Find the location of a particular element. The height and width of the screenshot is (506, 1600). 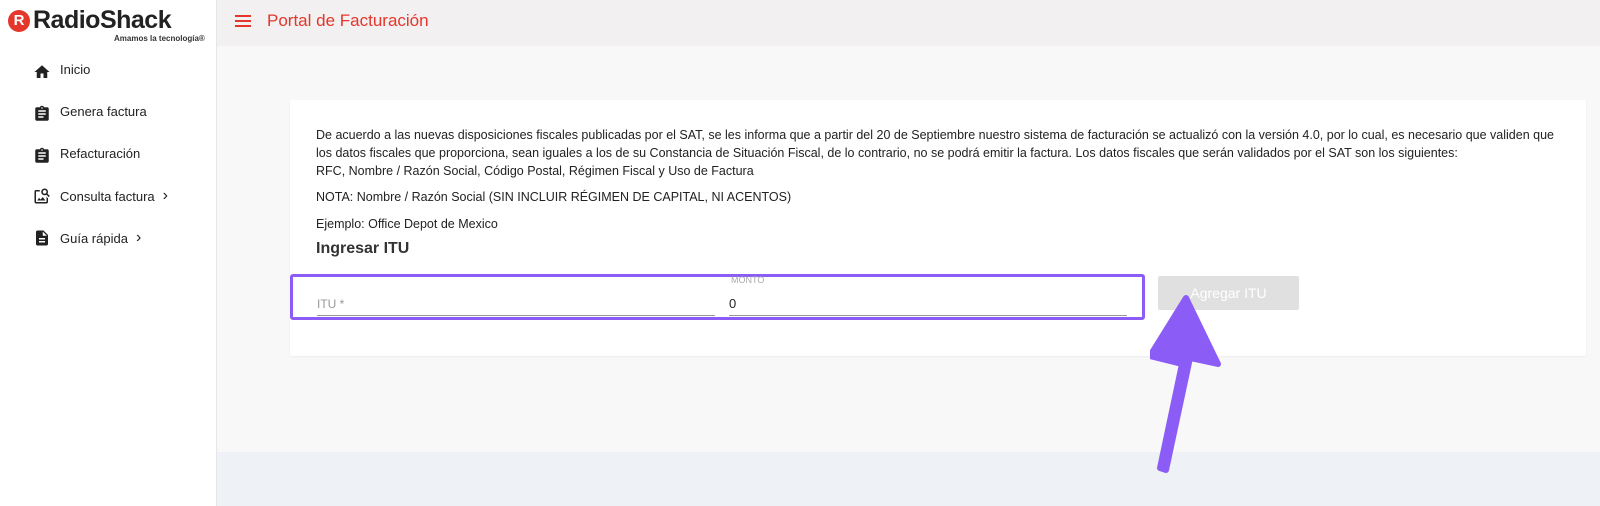

sidebar-item-refacturacion: Refacturación is located at coordinates (86, 156).